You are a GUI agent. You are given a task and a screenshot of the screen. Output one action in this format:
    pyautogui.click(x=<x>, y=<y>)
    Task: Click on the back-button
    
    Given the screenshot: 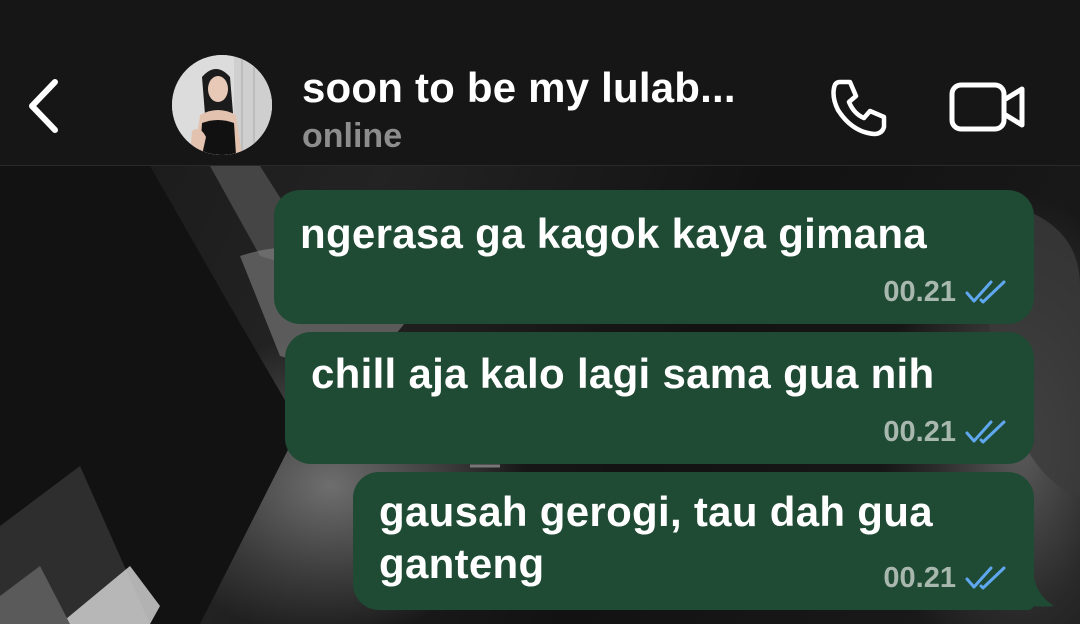 What is the action you would take?
    pyautogui.click(x=44, y=106)
    